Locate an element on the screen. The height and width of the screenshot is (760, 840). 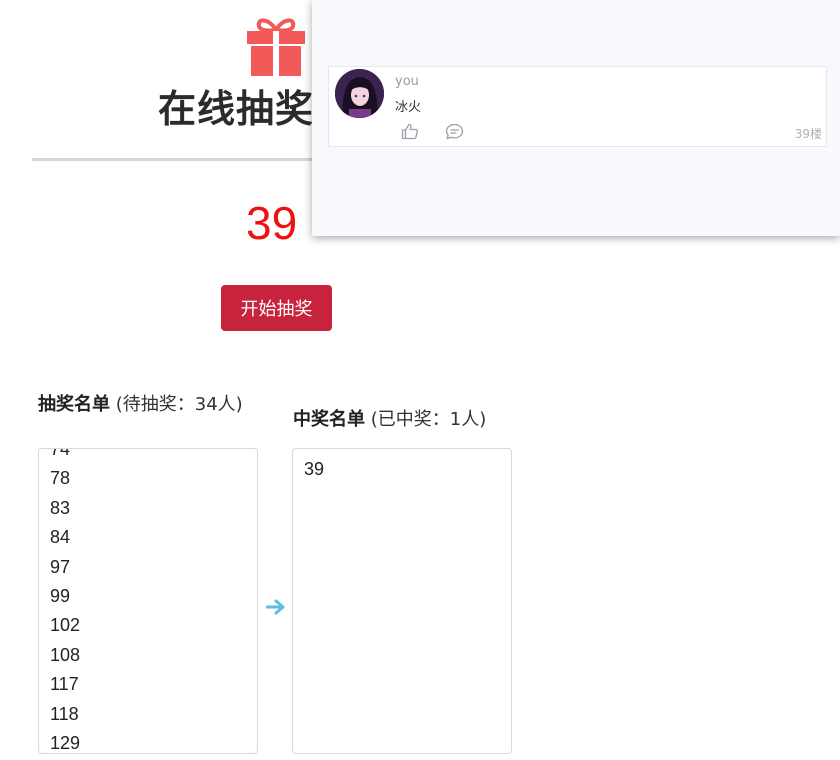
winner-items: 39 is located at coordinates (314, 469).